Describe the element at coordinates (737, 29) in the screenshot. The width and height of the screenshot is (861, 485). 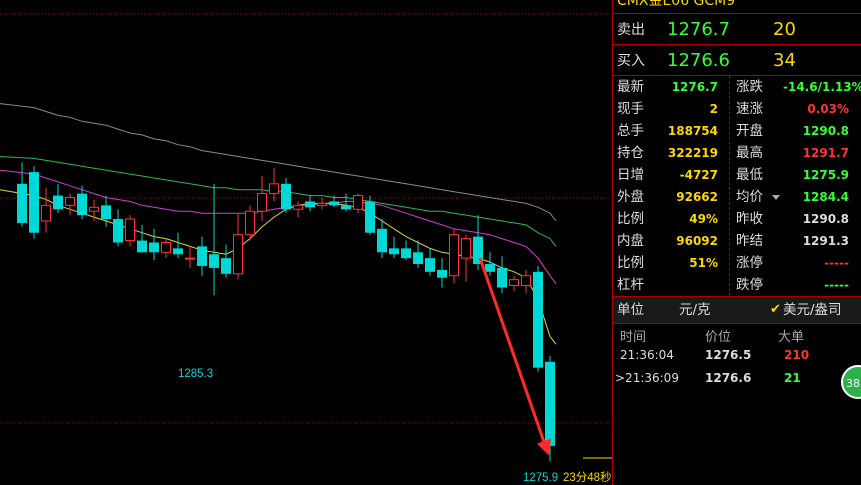
I see `ask-row: 卖出 1276.7 20` at that location.